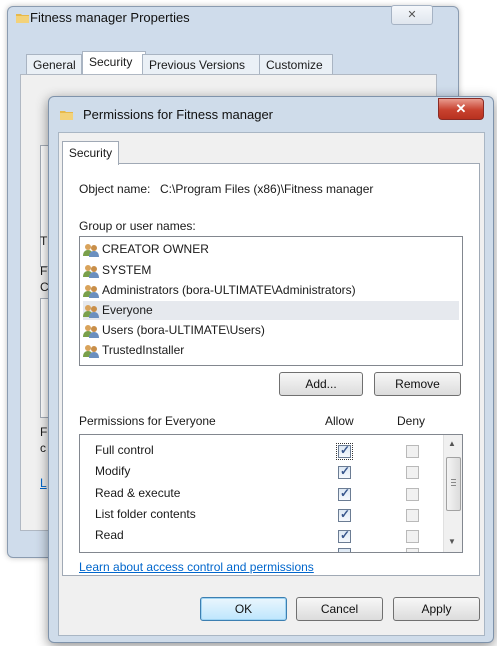 The width and height of the screenshot is (497, 646). What do you see at coordinates (155, 249) in the screenshot?
I see `user-name: CREATOR OWNER` at bounding box center [155, 249].